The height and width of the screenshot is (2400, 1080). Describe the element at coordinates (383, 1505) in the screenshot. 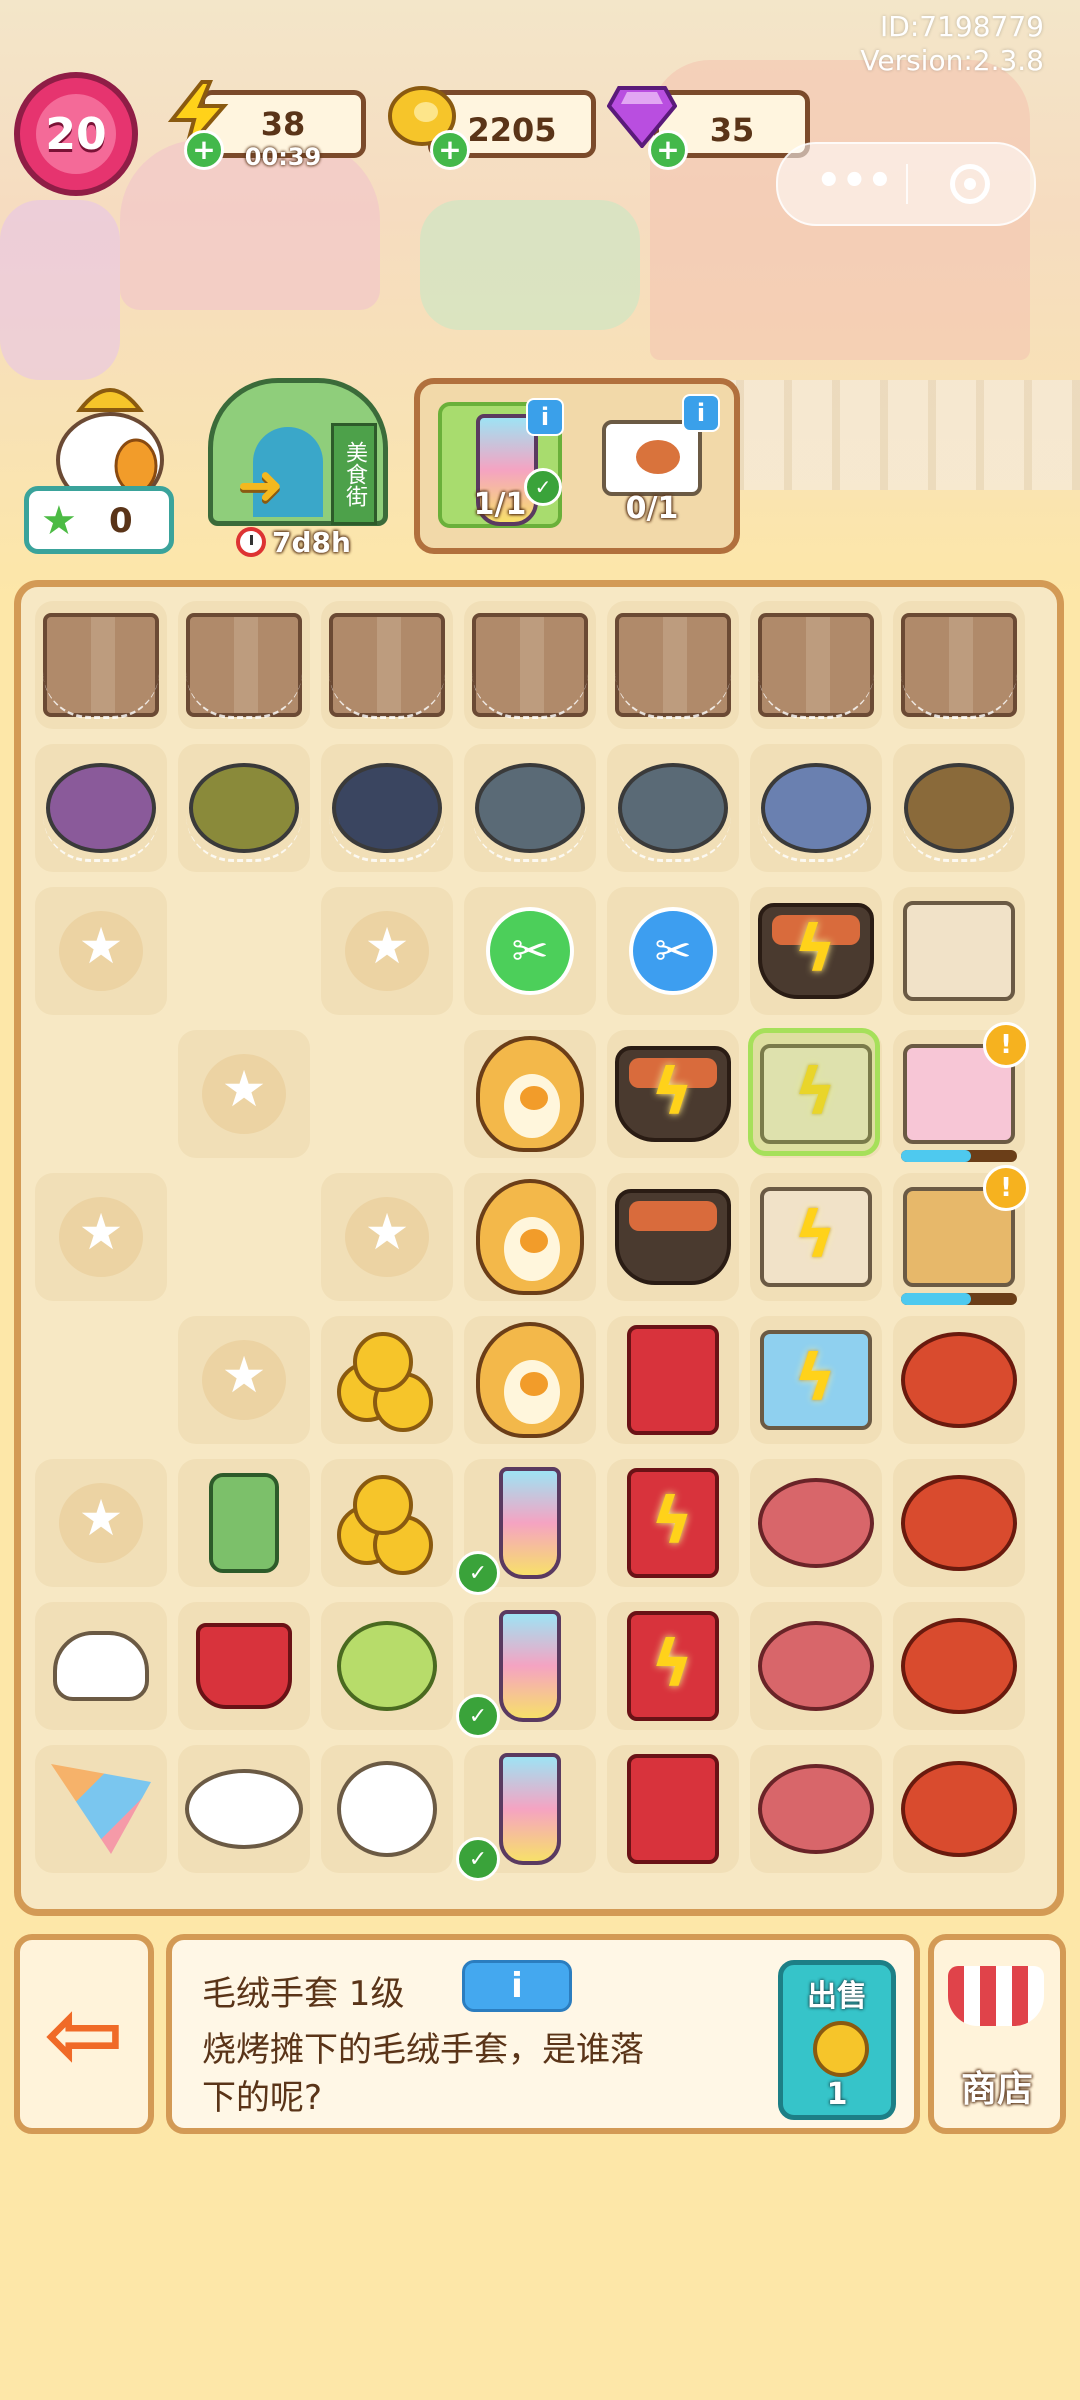

I see `coin` at that location.